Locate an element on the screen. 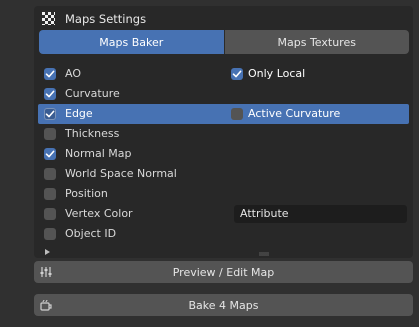 This screenshot has width=419, height=327. normal-map-checkbox is located at coordinates (50, 154).